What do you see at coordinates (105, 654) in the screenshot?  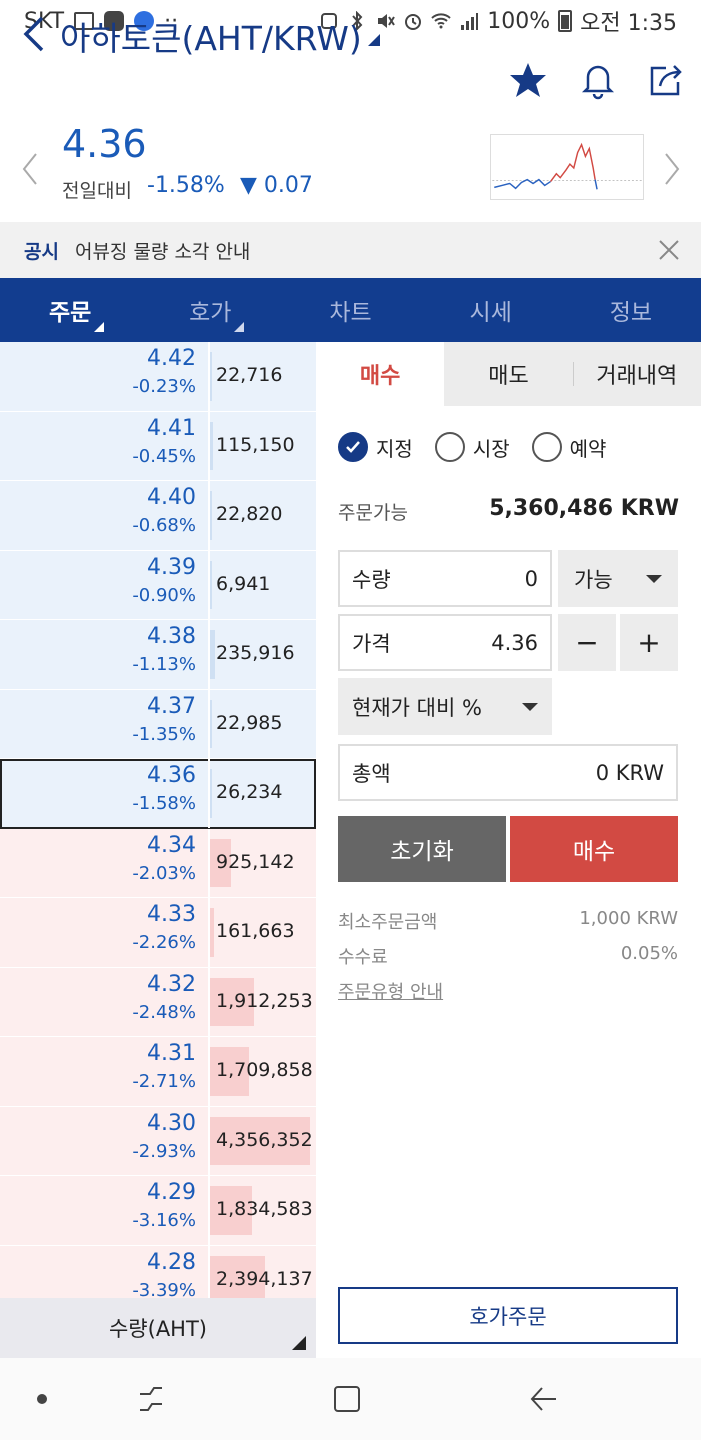 I see `orderbook-price-cell: 4.38 -1.13%` at bounding box center [105, 654].